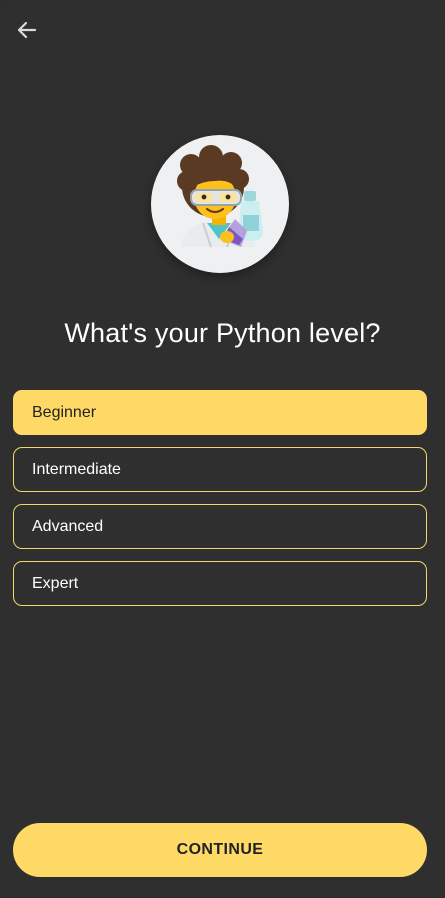 The image size is (445, 898). Describe the element at coordinates (220, 412) in the screenshot. I see `option-beginner: Beginner` at that location.